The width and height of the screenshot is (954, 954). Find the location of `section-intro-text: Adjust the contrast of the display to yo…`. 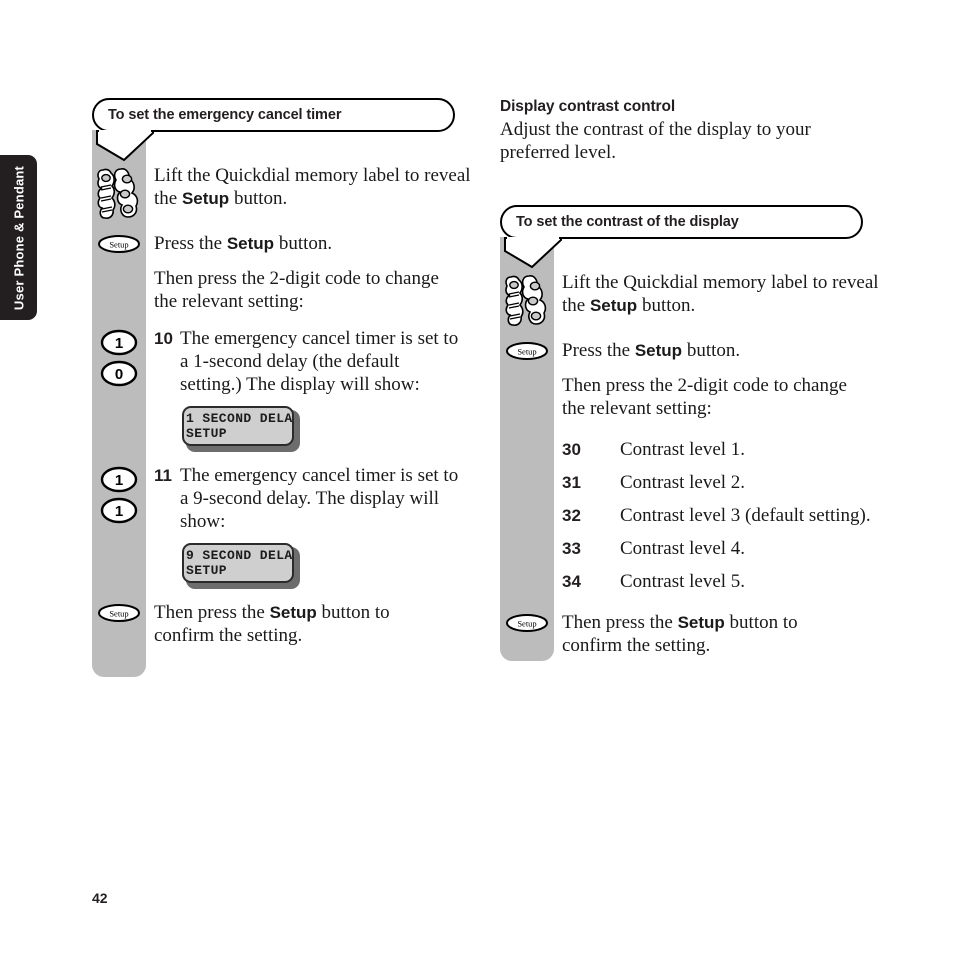

section-intro-text: Adjust the contrast of the display to yo… is located at coordinates (655, 141).